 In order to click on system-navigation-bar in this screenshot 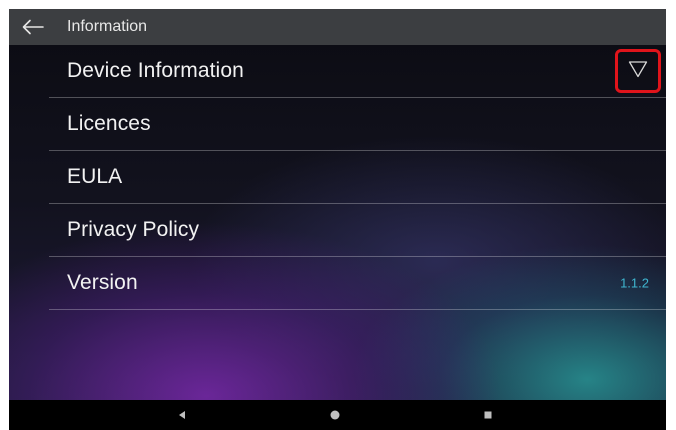, I will do `click(337, 415)`.